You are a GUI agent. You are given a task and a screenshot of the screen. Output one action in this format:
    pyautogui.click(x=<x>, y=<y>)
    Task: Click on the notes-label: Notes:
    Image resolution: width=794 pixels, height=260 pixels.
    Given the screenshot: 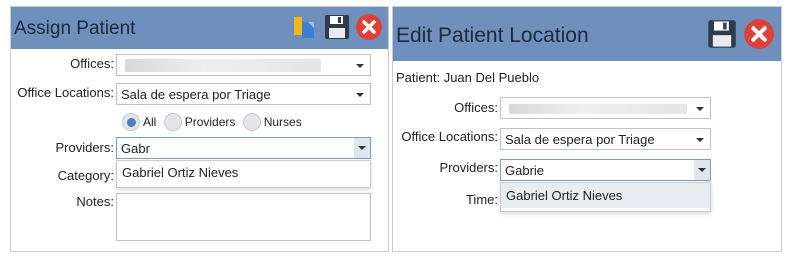 What is the action you would take?
    pyautogui.click(x=95, y=201)
    